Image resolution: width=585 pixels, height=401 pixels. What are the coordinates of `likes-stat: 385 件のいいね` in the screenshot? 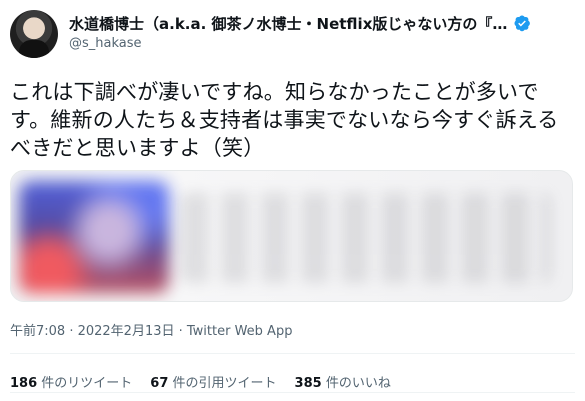 It's located at (343, 381).